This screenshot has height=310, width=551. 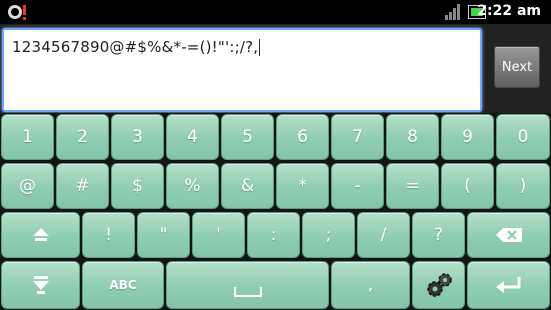 What do you see at coordinates (412, 137) in the screenshot?
I see `key-8: 8` at bounding box center [412, 137].